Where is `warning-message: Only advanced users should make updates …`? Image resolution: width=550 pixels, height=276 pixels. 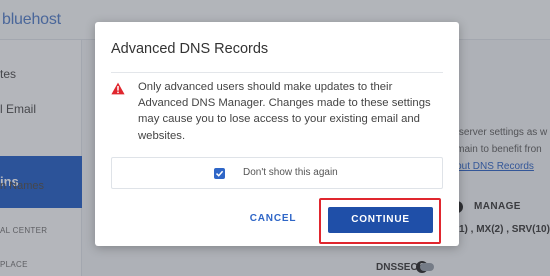 warning-message: Only advanced users should make updates … is located at coordinates (284, 111).